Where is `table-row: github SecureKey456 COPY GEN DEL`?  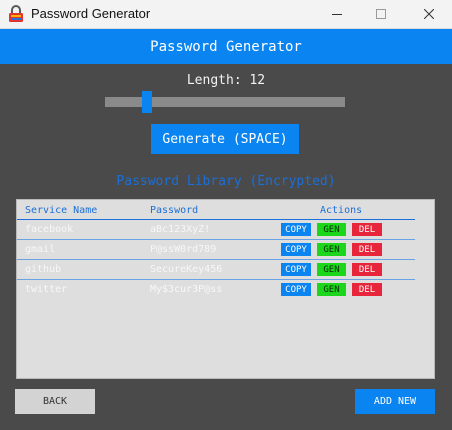
table-row: github SecureKey456 COPY GEN DEL is located at coordinates (216, 270).